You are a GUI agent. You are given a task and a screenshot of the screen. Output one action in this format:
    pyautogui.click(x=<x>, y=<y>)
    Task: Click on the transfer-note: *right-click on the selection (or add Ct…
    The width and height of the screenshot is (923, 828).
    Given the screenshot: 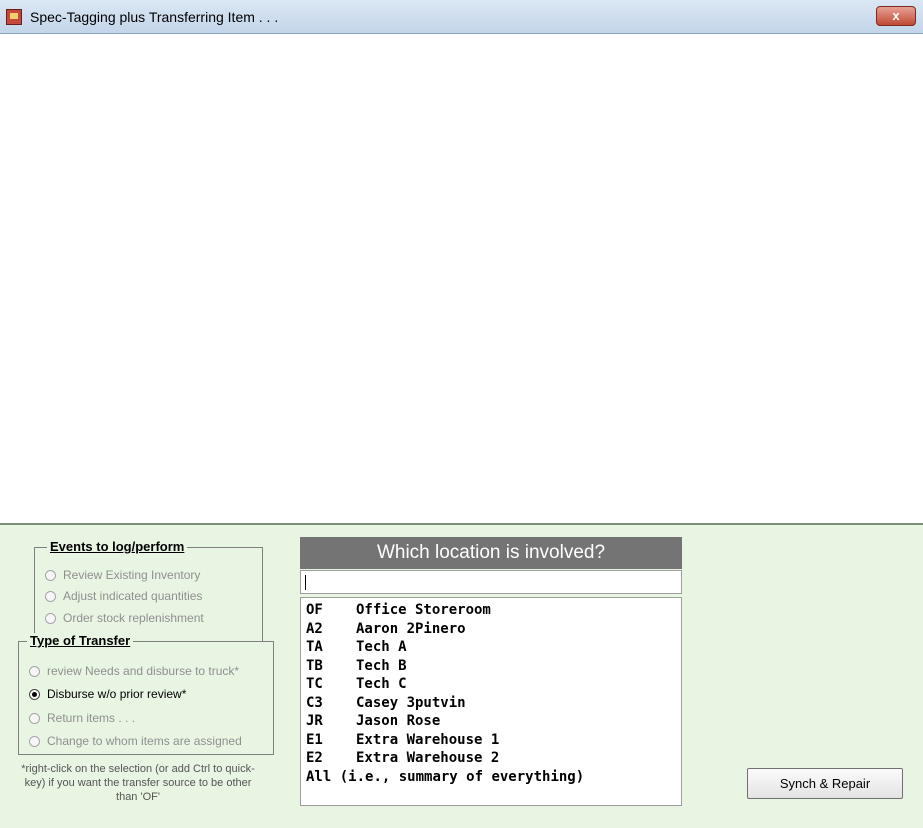 What is the action you would take?
    pyautogui.click(x=138, y=783)
    